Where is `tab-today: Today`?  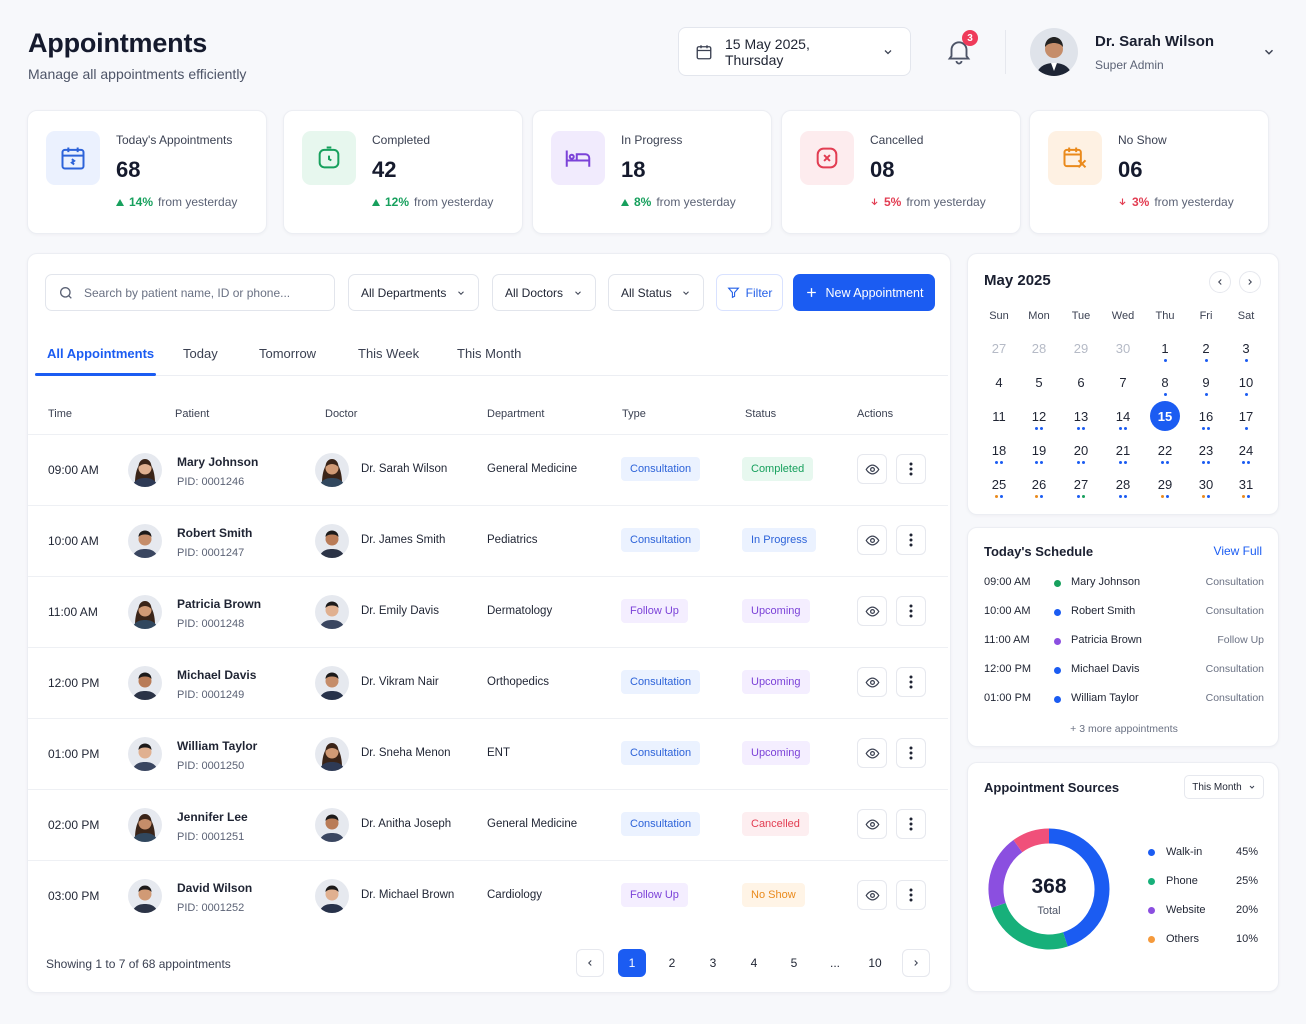 tab-today: Today is located at coordinates (200, 353).